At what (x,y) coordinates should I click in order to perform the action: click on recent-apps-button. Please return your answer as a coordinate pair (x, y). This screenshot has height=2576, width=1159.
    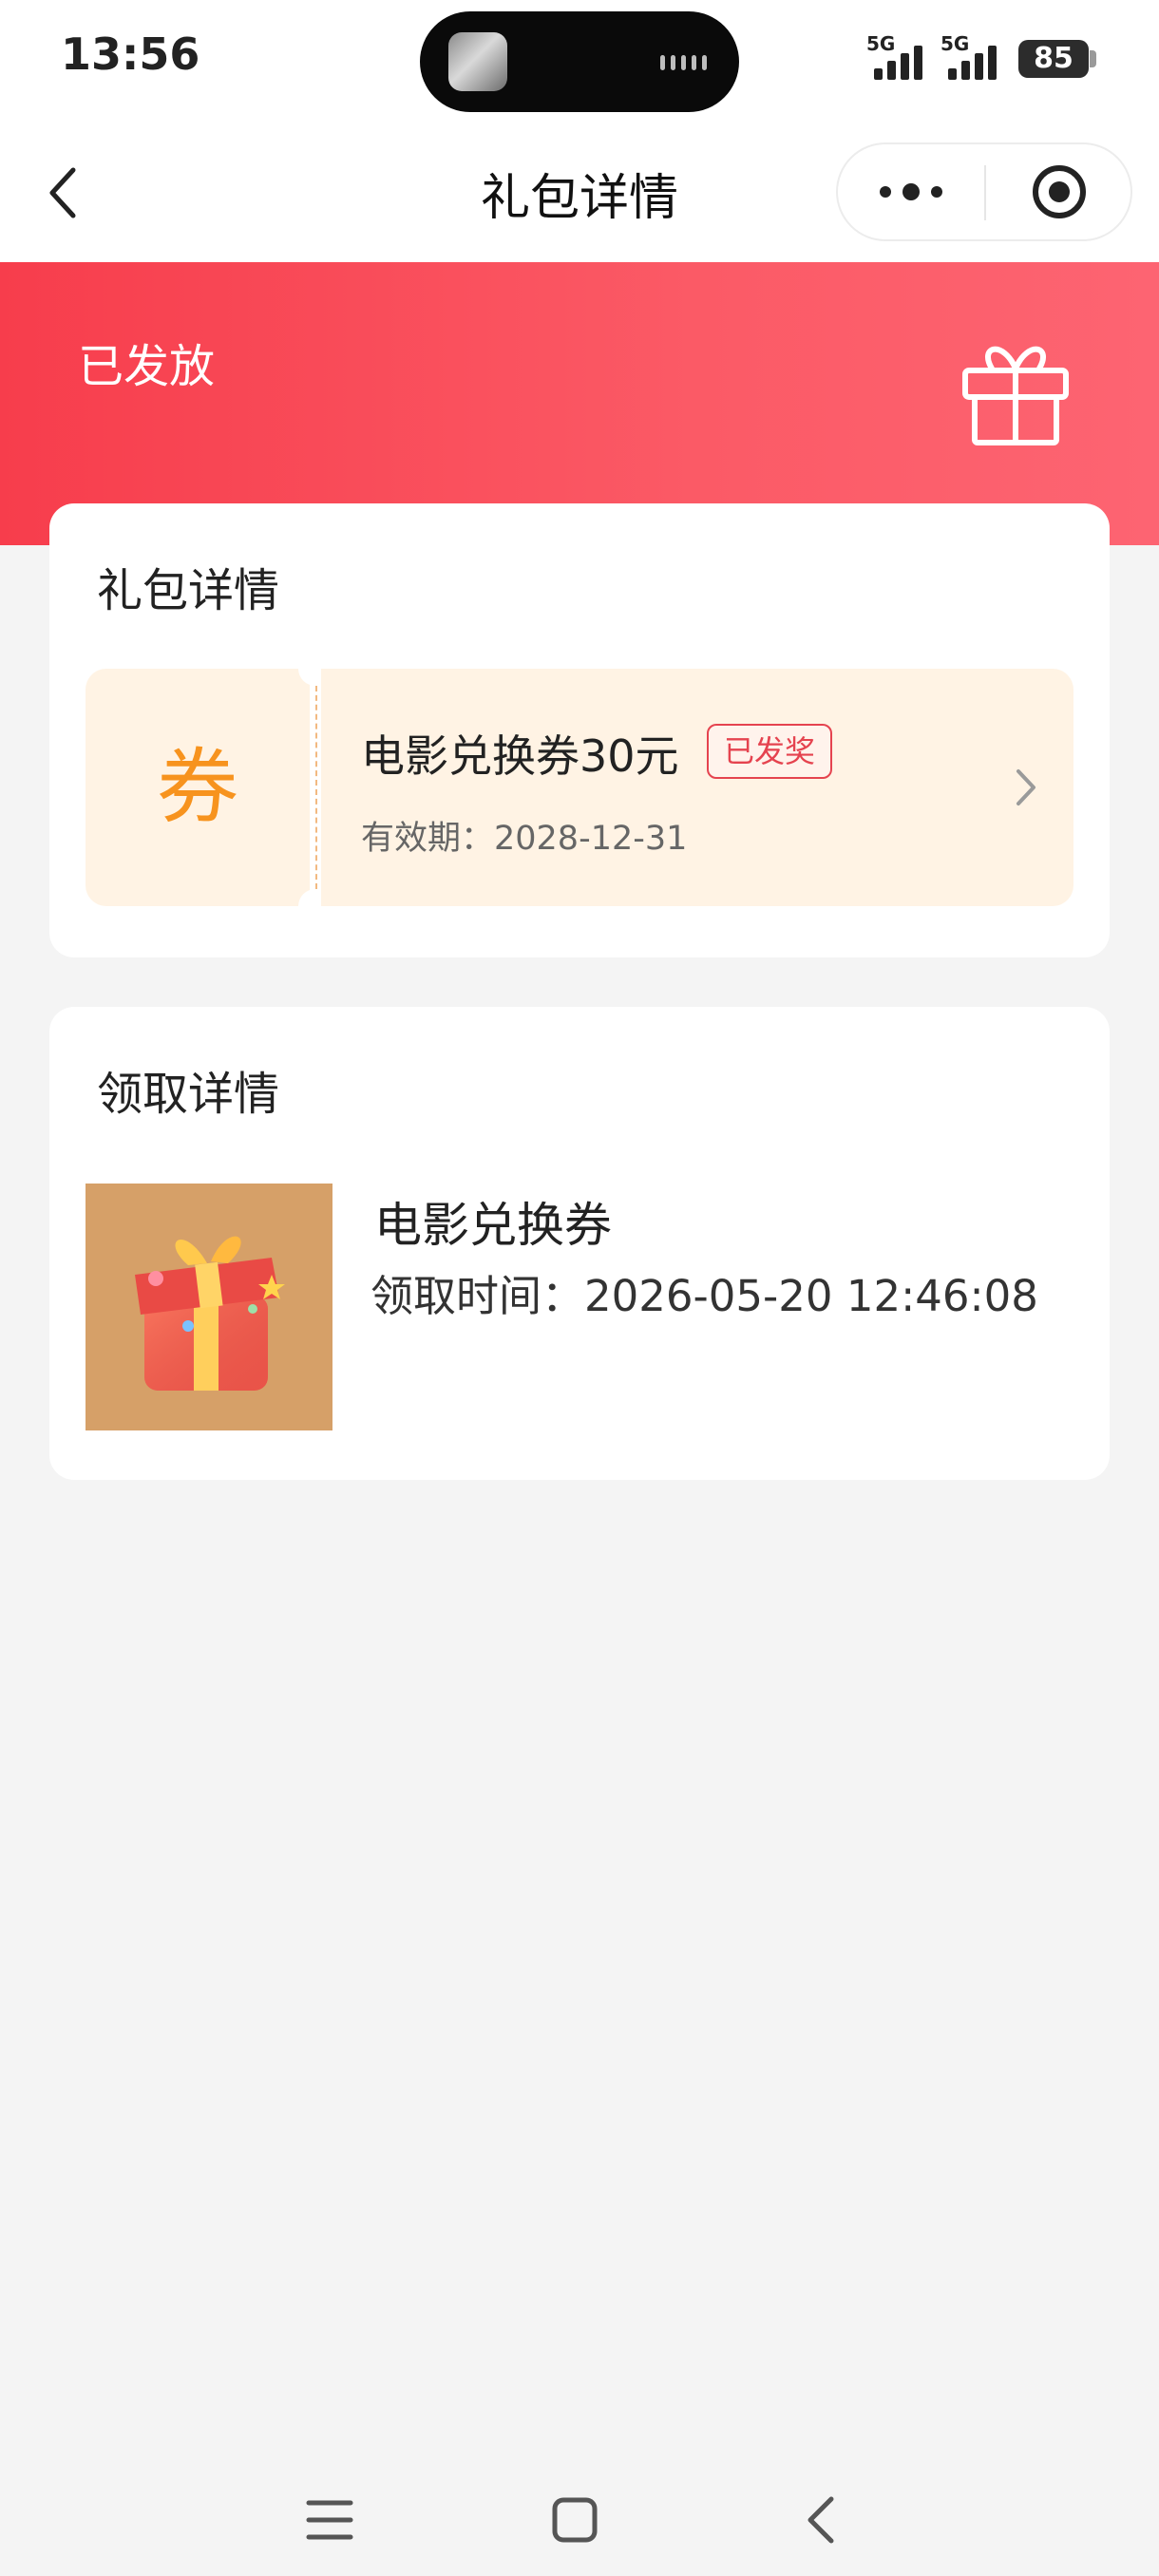
    Looking at the image, I should click on (329, 2520).